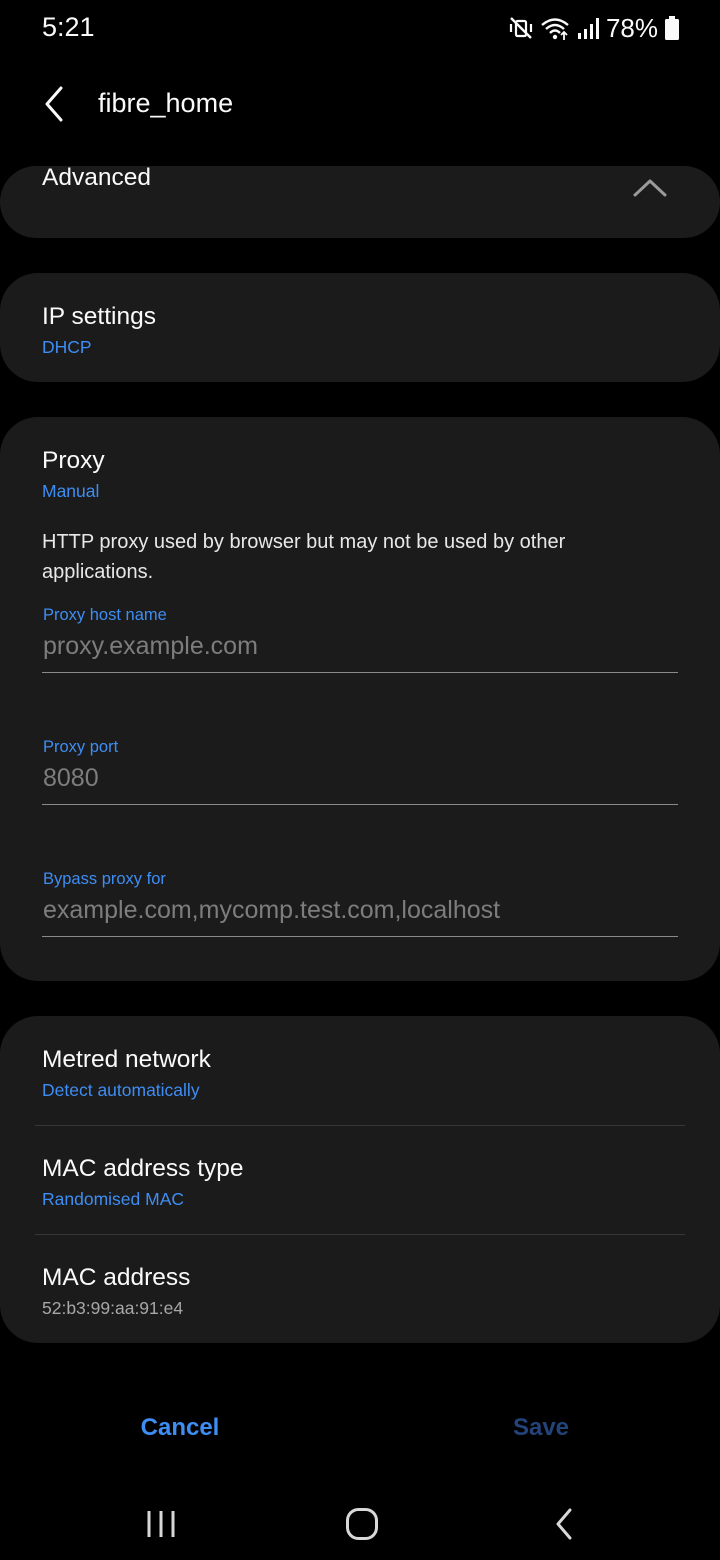  I want to click on mac-address-title: MAC address, so click(116, 1277).